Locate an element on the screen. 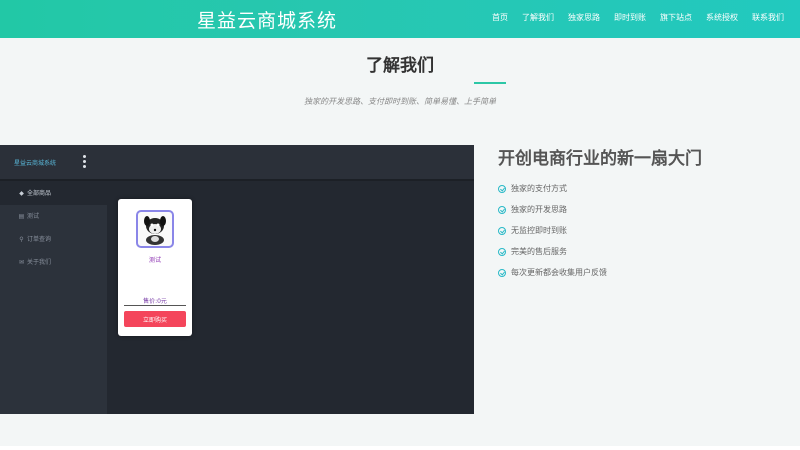 The height and width of the screenshot is (450, 800). divider is located at coordinates (155, 305).